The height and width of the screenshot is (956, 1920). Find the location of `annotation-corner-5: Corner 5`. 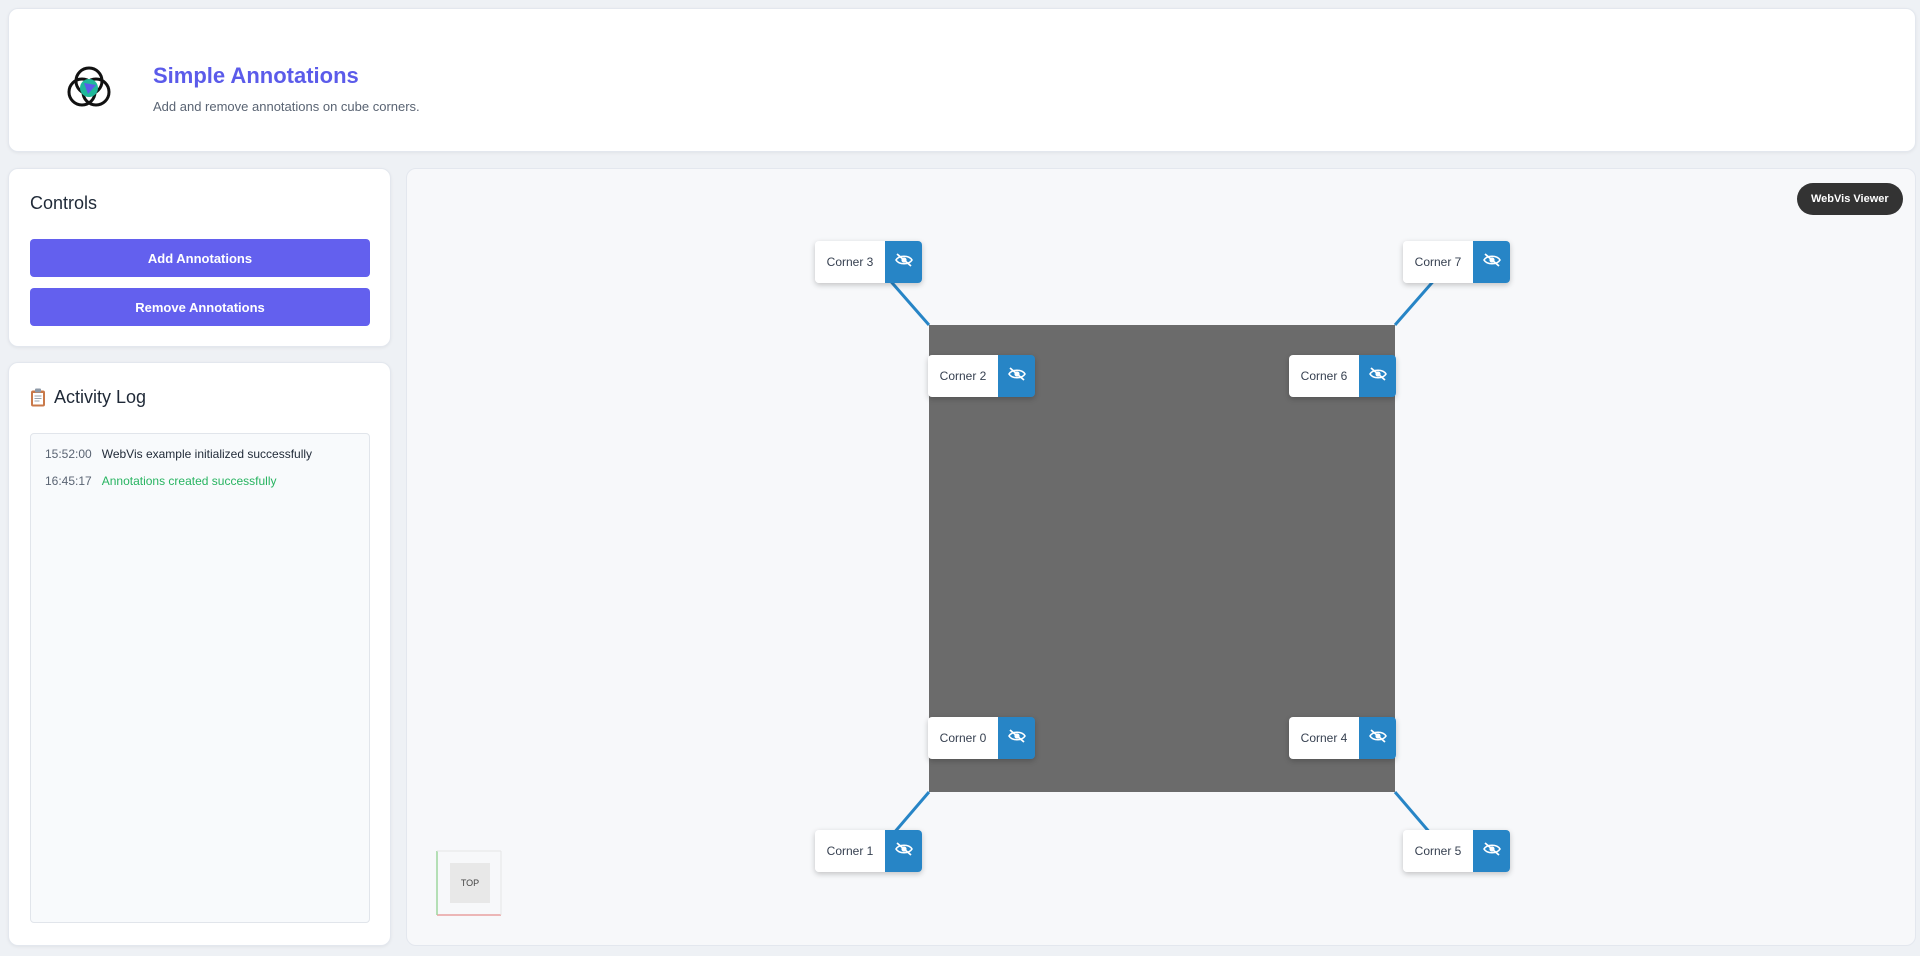

annotation-corner-5: Corner 5 is located at coordinates (1456, 851).